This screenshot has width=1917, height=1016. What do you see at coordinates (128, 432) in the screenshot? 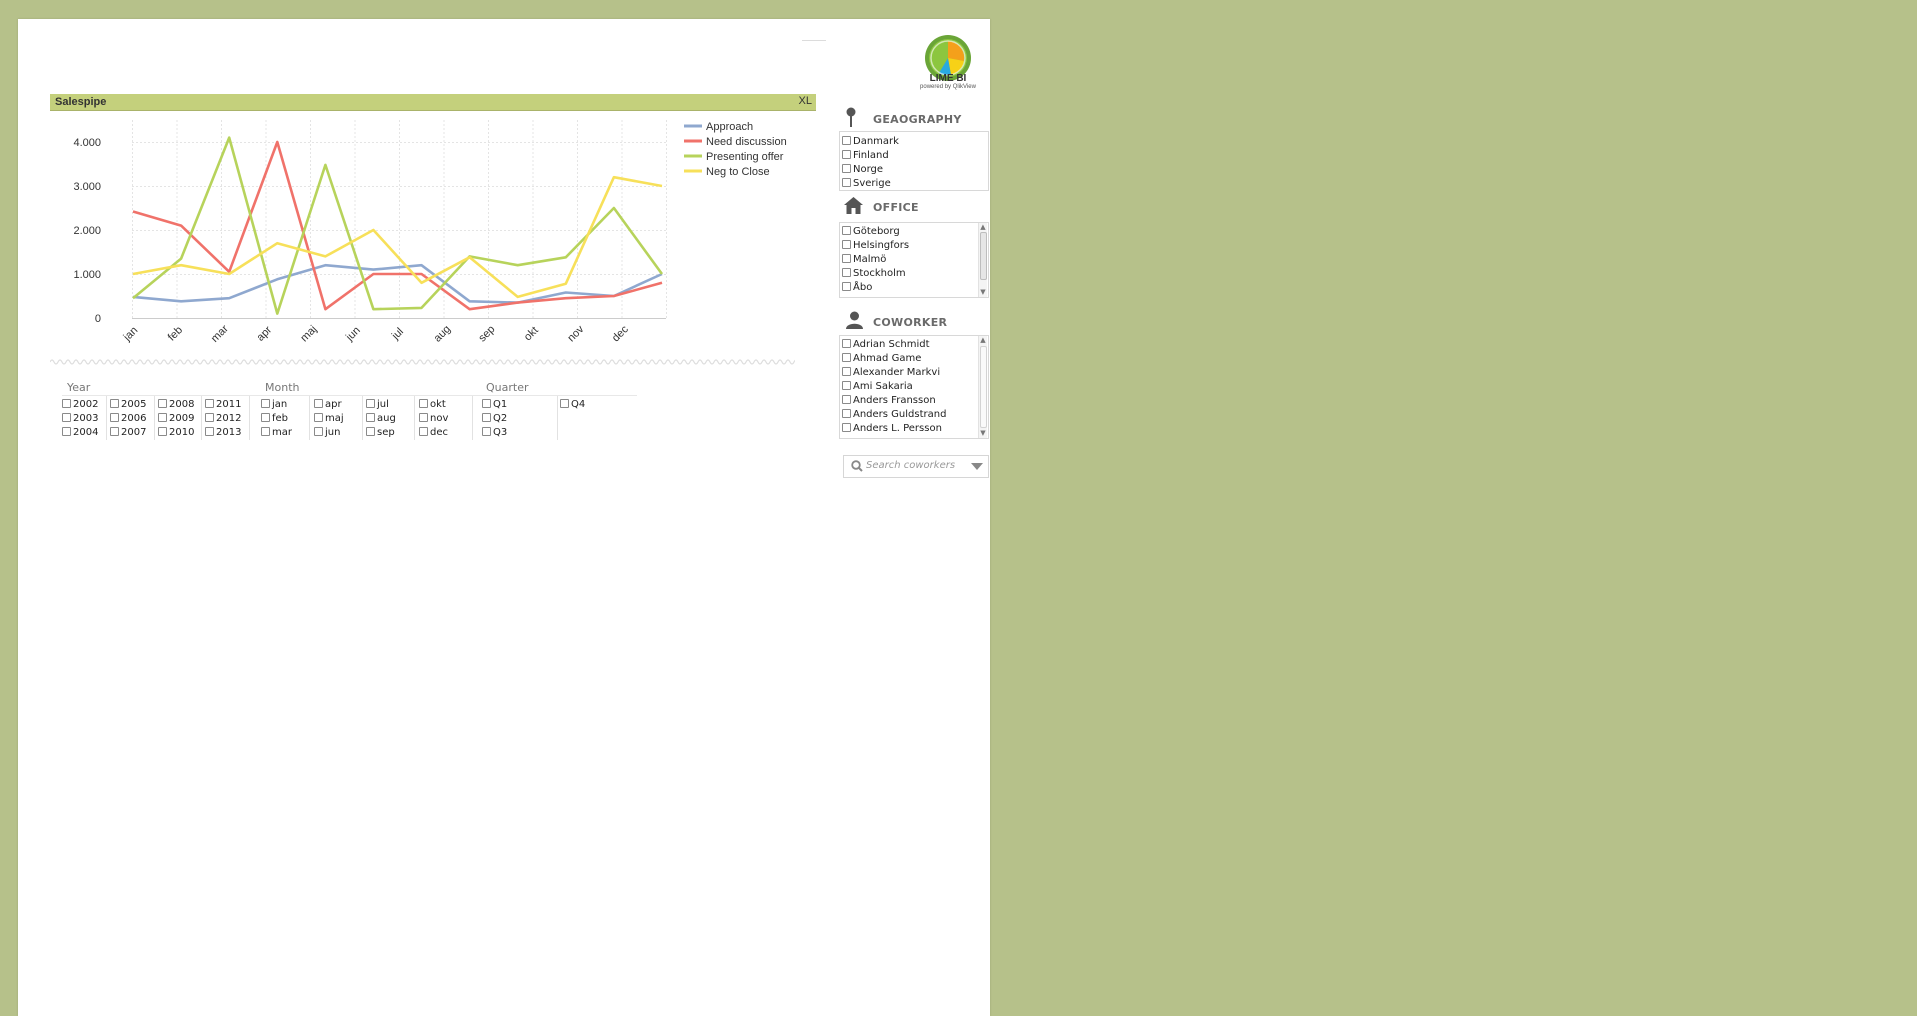
I see `year-checkbox: 2007` at bounding box center [128, 432].